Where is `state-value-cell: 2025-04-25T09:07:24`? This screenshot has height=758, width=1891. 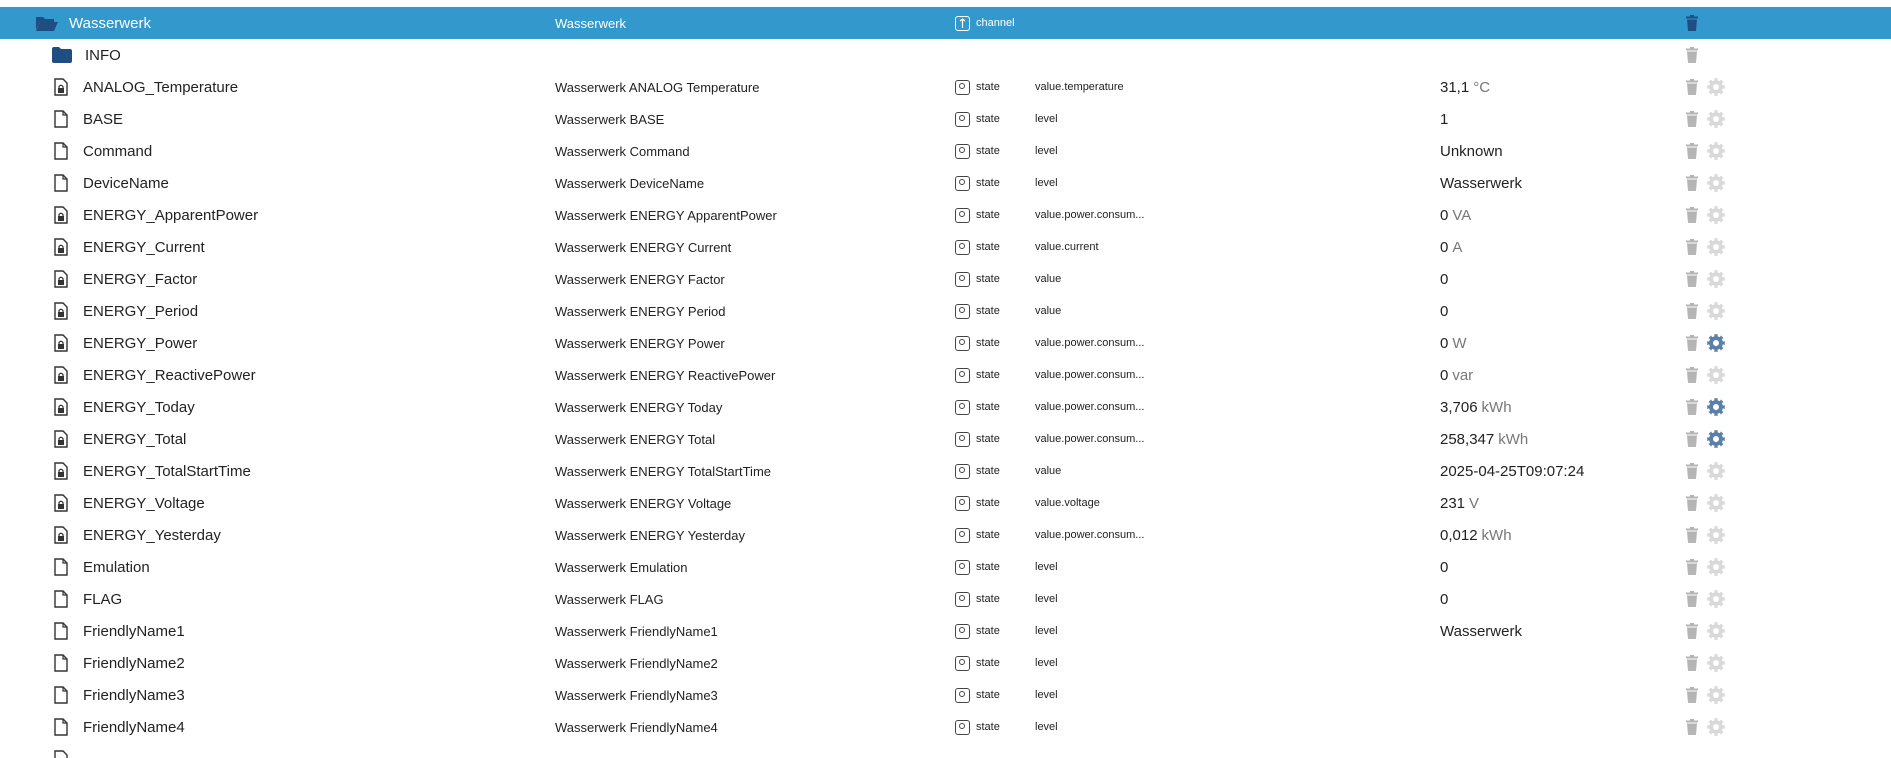 state-value-cell: 2025-04-25T09:07:24 is located at coordinates (1514, 471).